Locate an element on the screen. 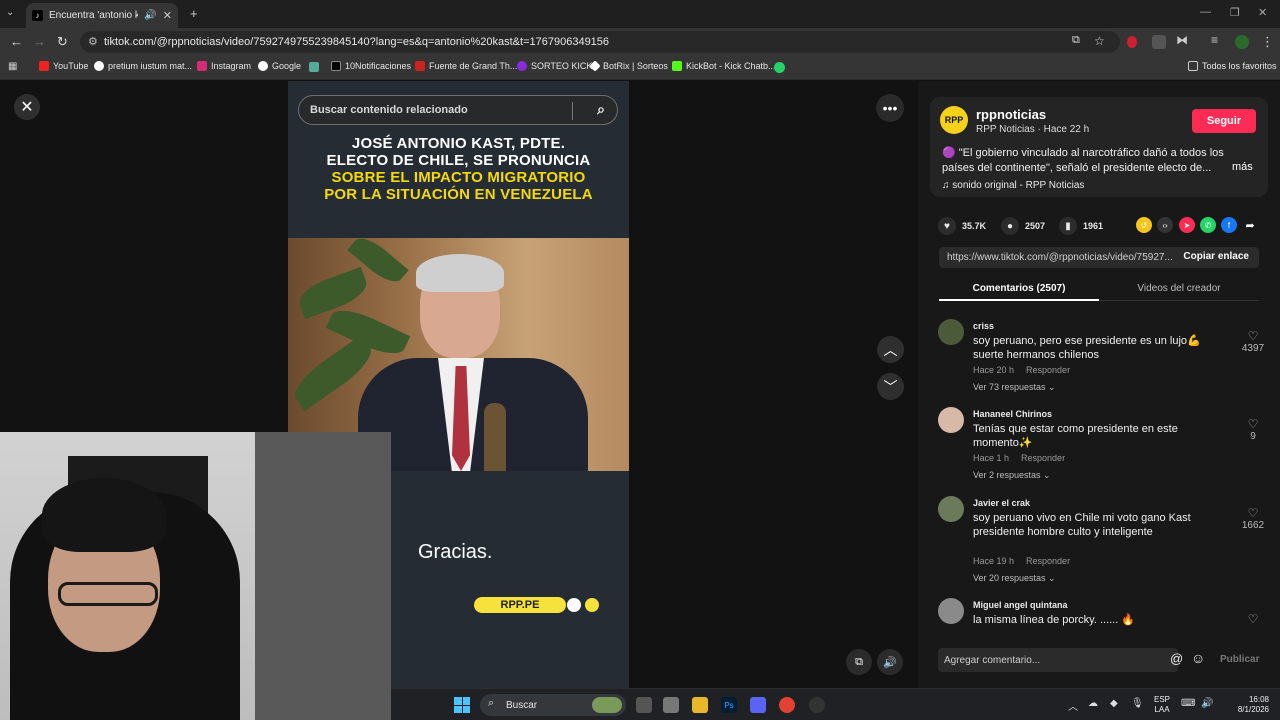 This screenshot has width=1280, height=720. tab-creator-videos: Videos del creador is located at coordinates (1179, 288).